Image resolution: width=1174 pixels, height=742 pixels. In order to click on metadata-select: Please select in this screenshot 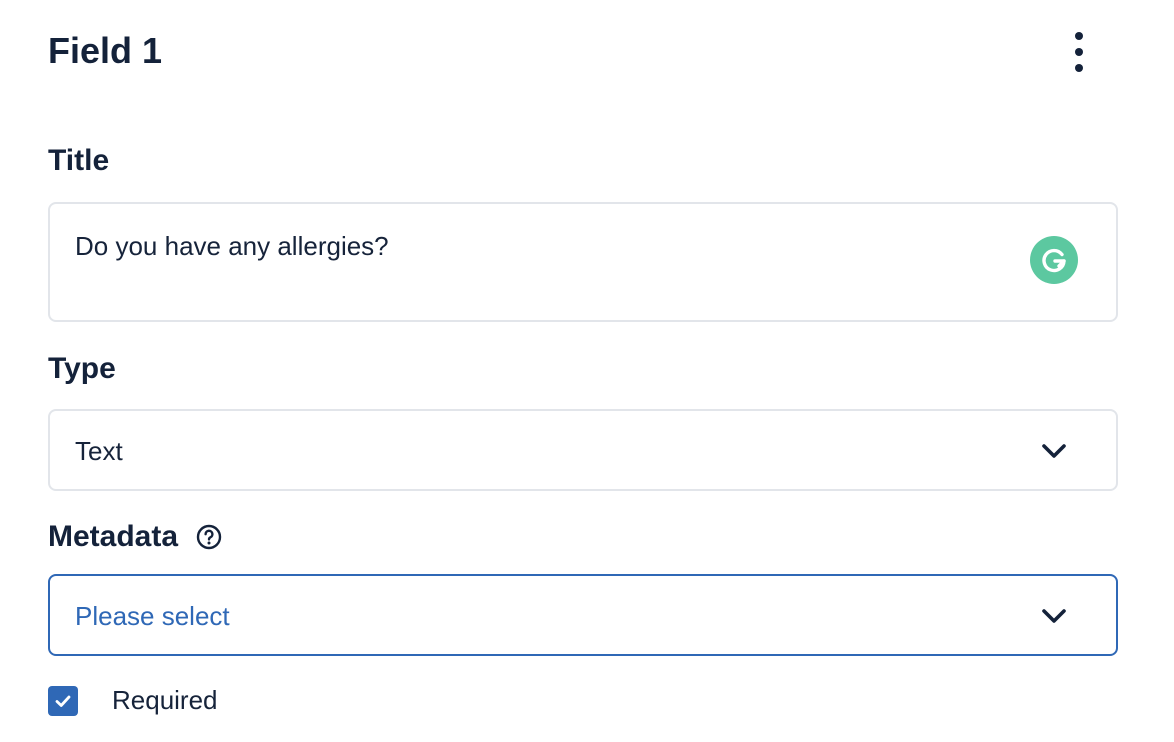, I will do `click(583, 615)`.